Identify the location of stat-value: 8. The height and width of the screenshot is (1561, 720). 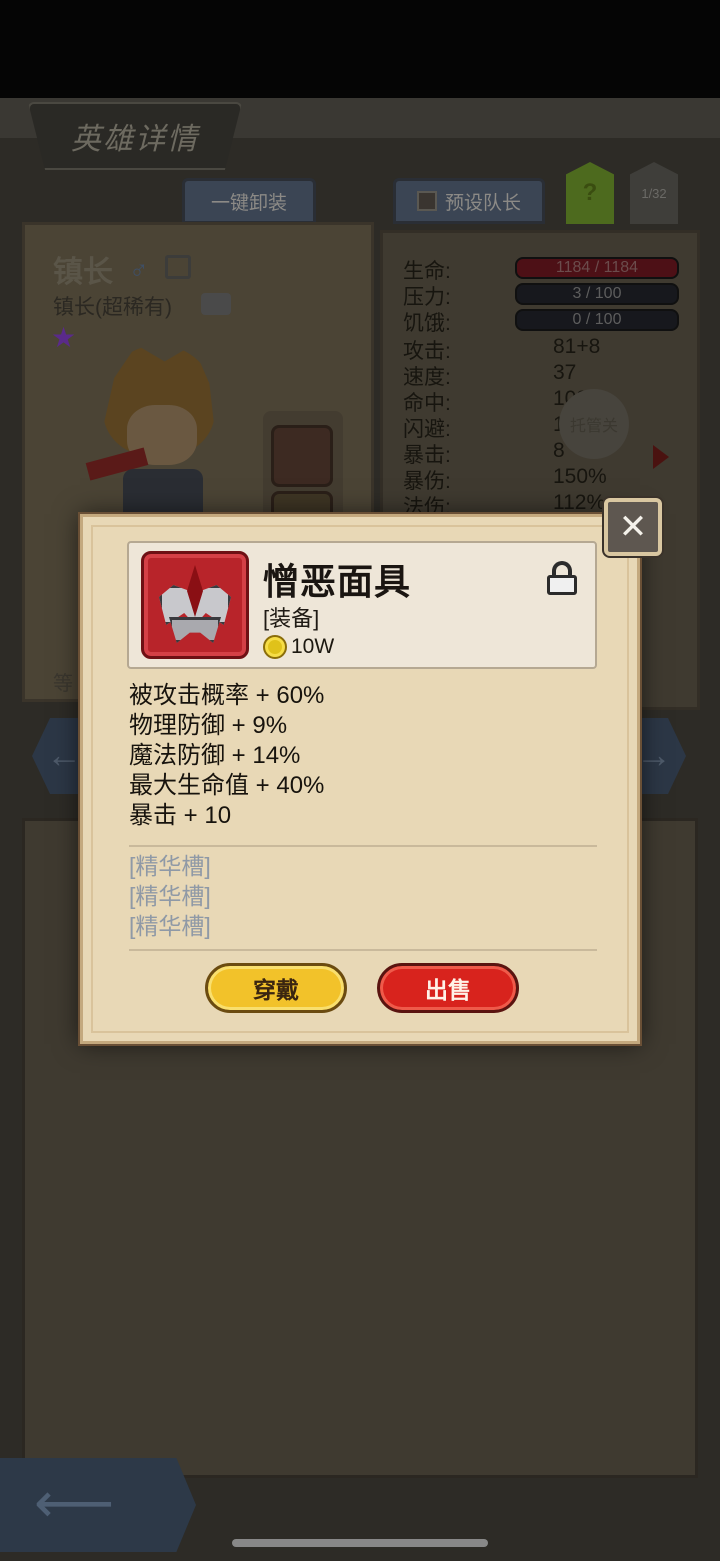
(559, 450).